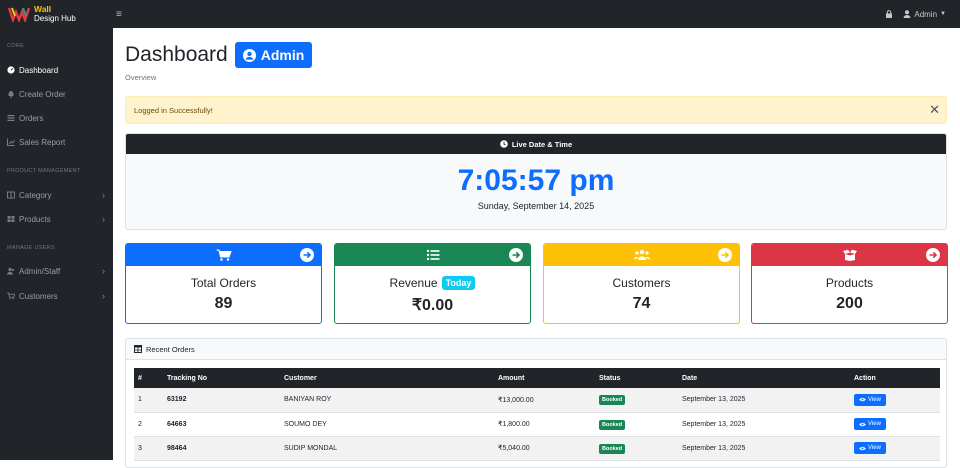  Describe the element at coordinates (11, 70) in the screenshot. I see `gauge-icon` at that location.